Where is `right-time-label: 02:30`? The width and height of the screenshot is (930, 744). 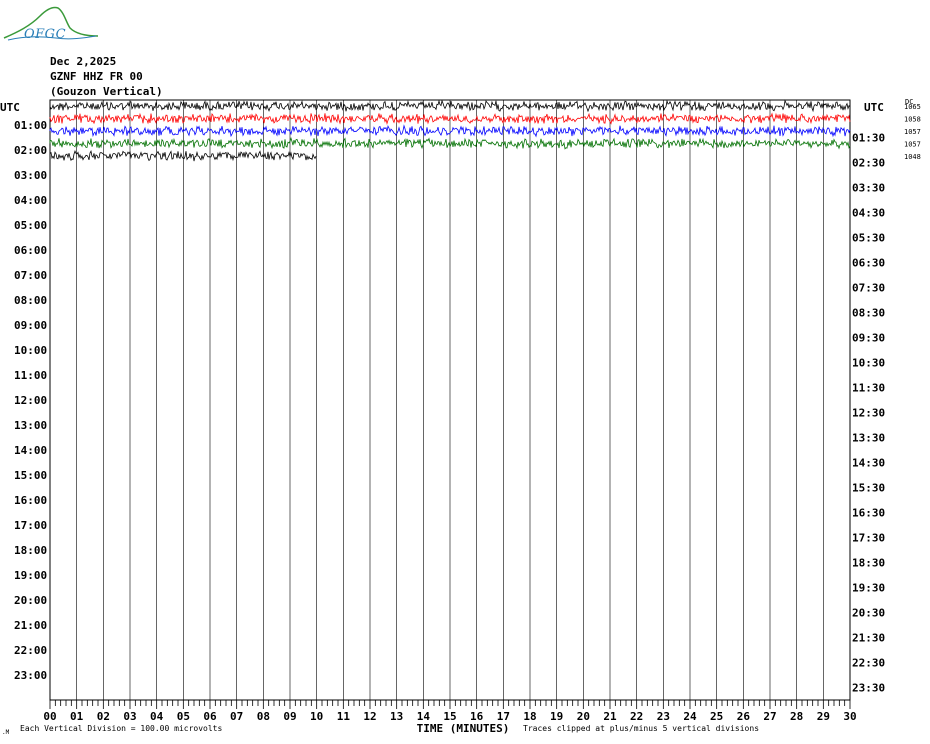
right-time-label: 02:30 is located at coordinates (868, 163).